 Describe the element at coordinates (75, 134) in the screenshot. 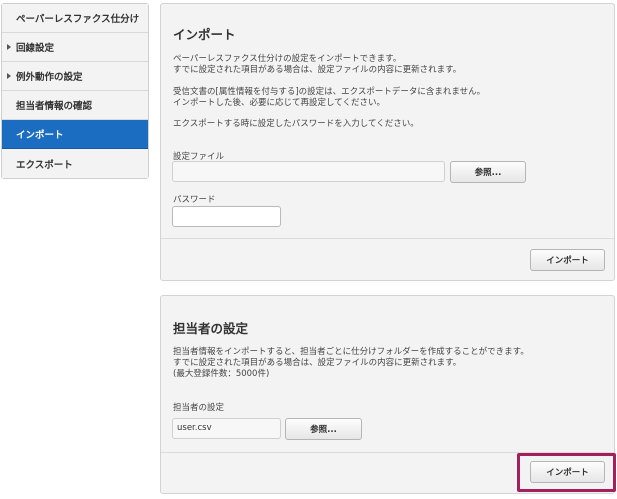

I see `sidebar-item-import: インポート` at that location.